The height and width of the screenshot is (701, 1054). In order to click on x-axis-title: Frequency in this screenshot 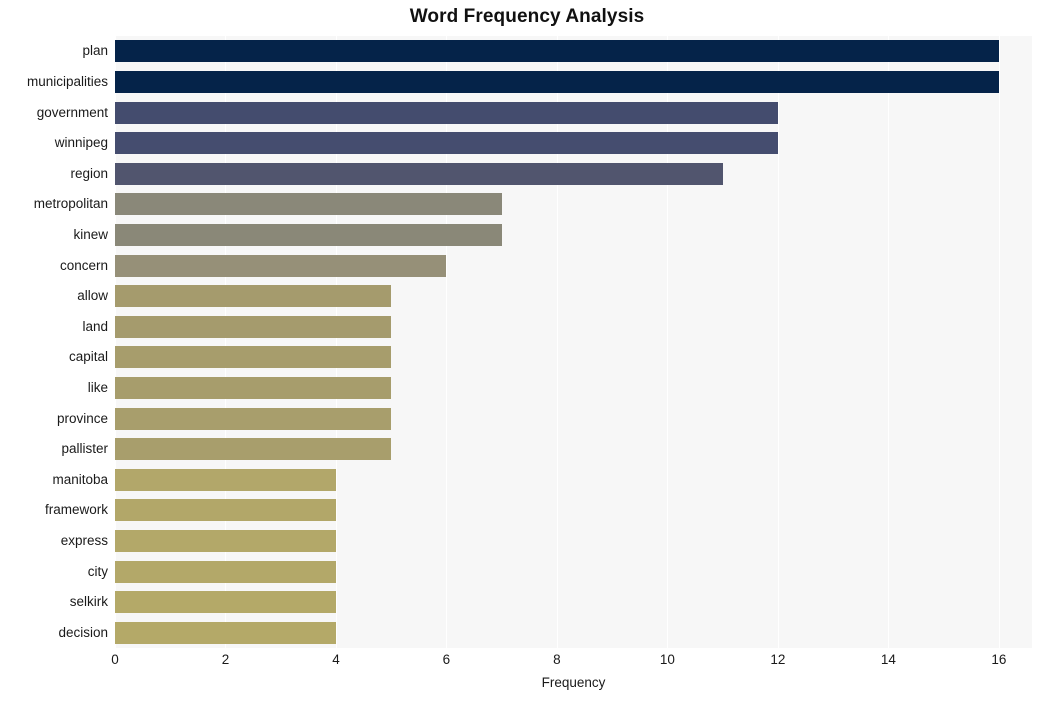, I will do `click(573, 682)`.